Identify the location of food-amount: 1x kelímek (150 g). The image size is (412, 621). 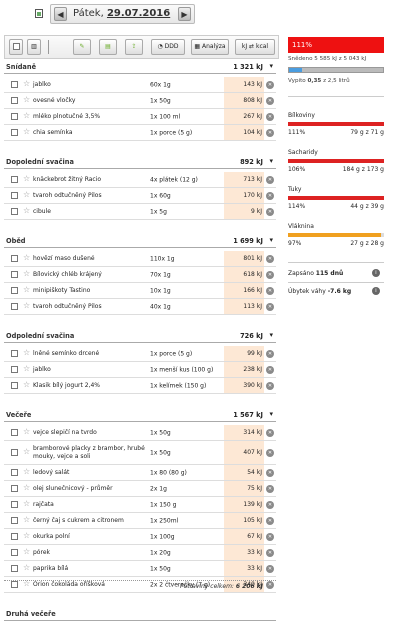
(178, 385).